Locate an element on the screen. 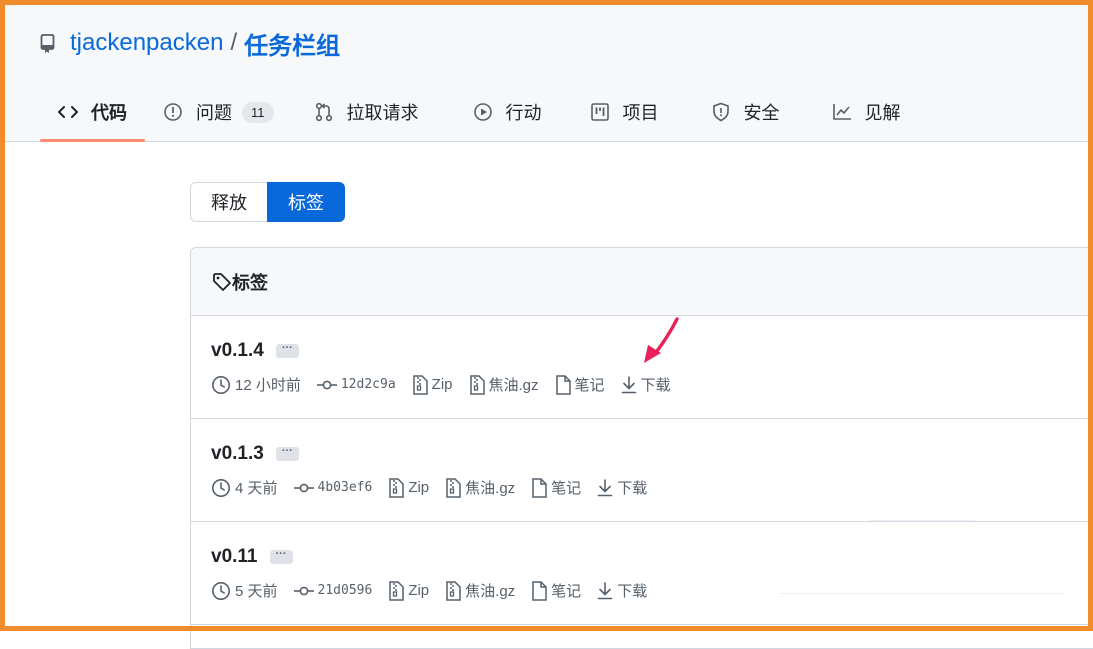 The width and height of the screenshot is (1093, 649). repo-icon is located at coordinates (49, 43).